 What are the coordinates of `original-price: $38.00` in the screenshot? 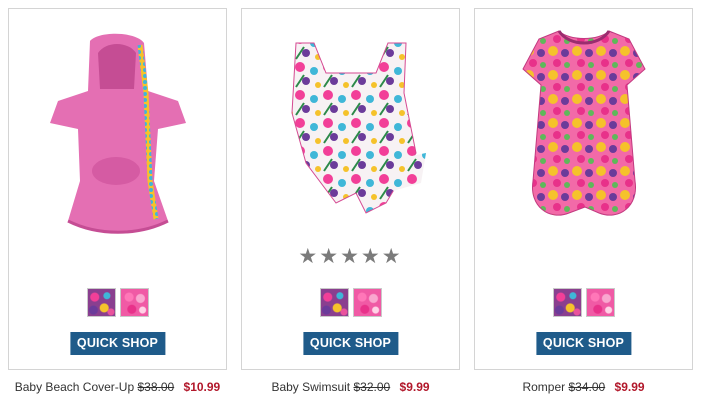 It's located at (156, 387).